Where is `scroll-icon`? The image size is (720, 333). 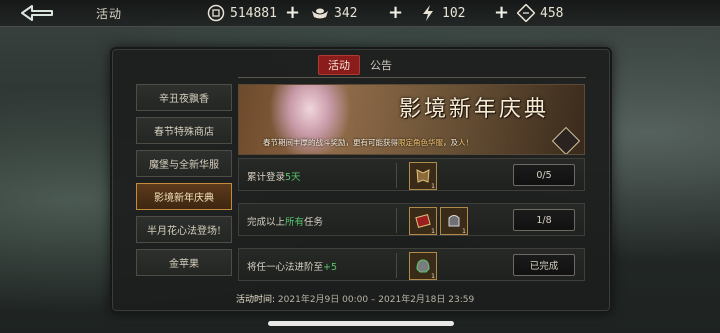 scroll-icon is located at coordinates (423, 221).